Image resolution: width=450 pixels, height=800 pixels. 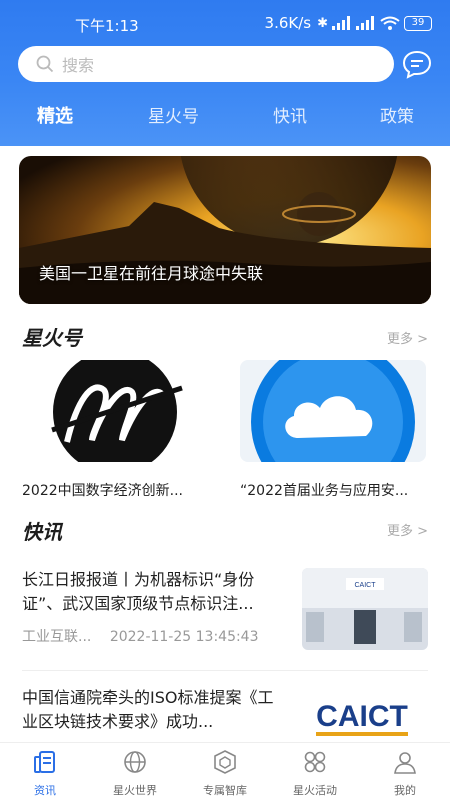 What do you see at coordinates (315, 762) in the screenshot?
I see `grid-icon` at bounding box center [315, 762].